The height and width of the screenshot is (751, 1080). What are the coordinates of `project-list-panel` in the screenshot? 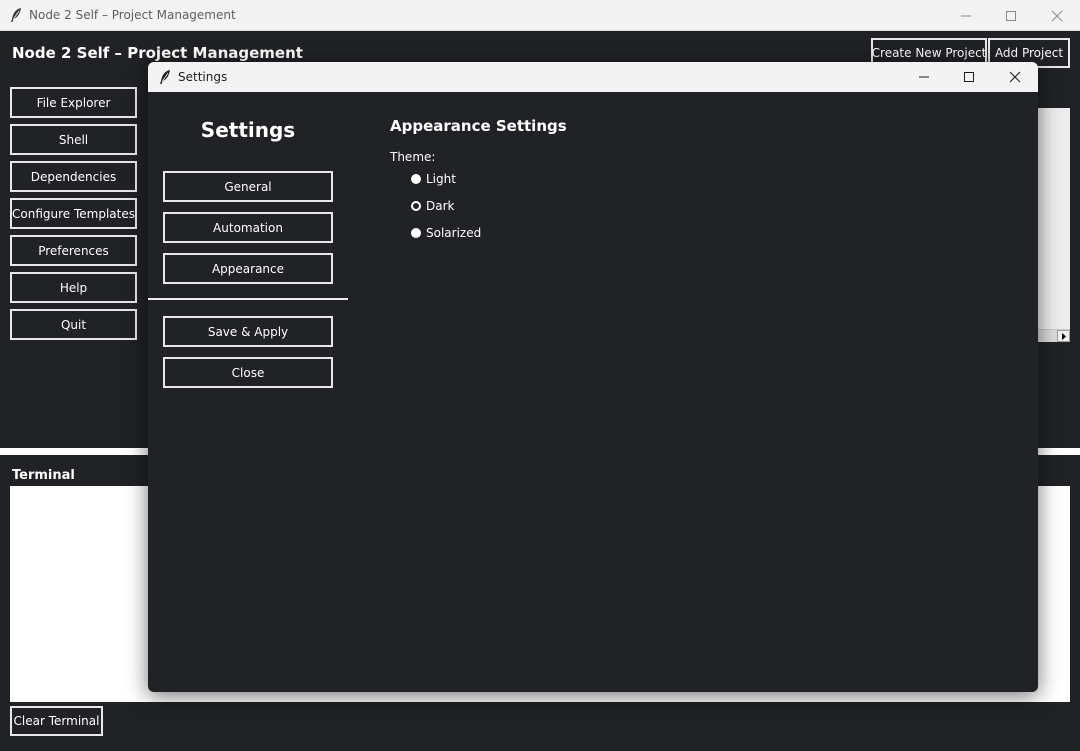 It's located at (1054, 219).